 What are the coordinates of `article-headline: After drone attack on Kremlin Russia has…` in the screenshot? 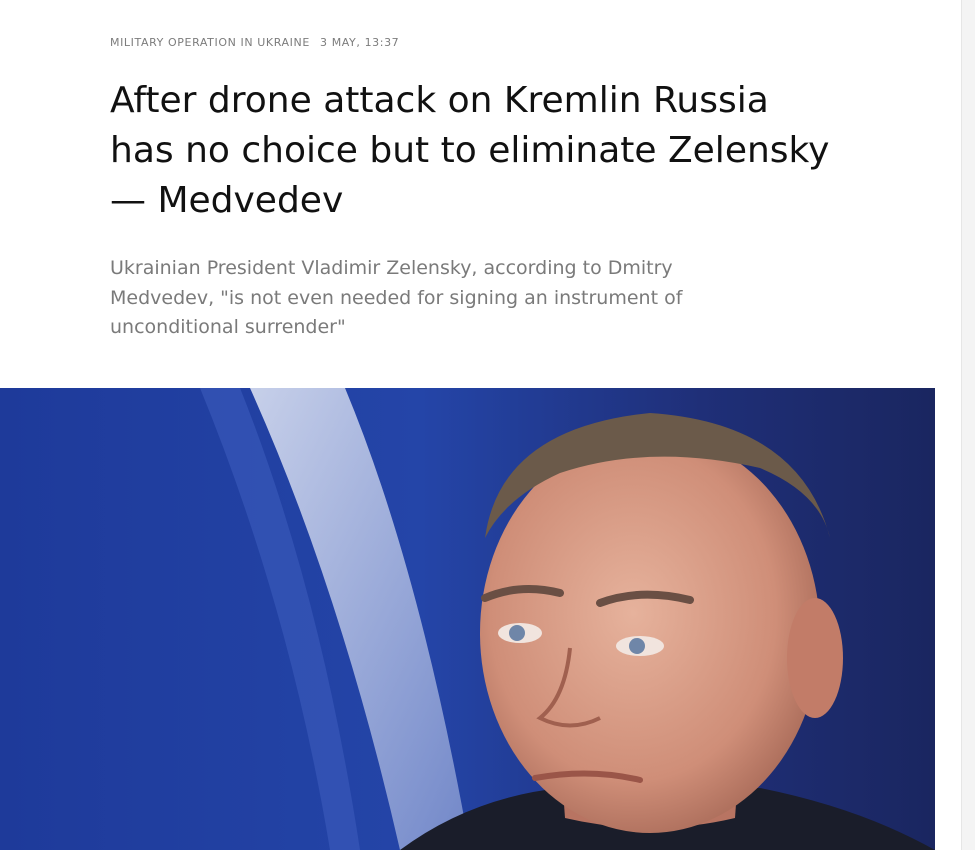 It's located at (470, 150).